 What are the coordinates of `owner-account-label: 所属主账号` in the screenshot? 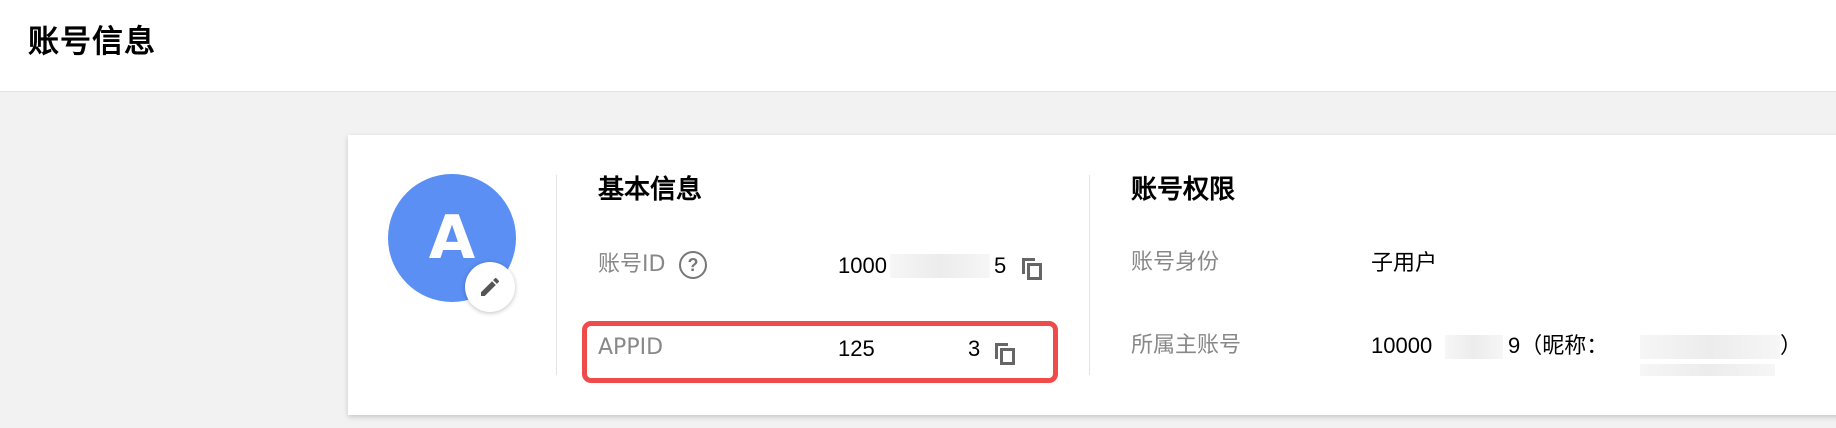 It's located at (1186, 345).